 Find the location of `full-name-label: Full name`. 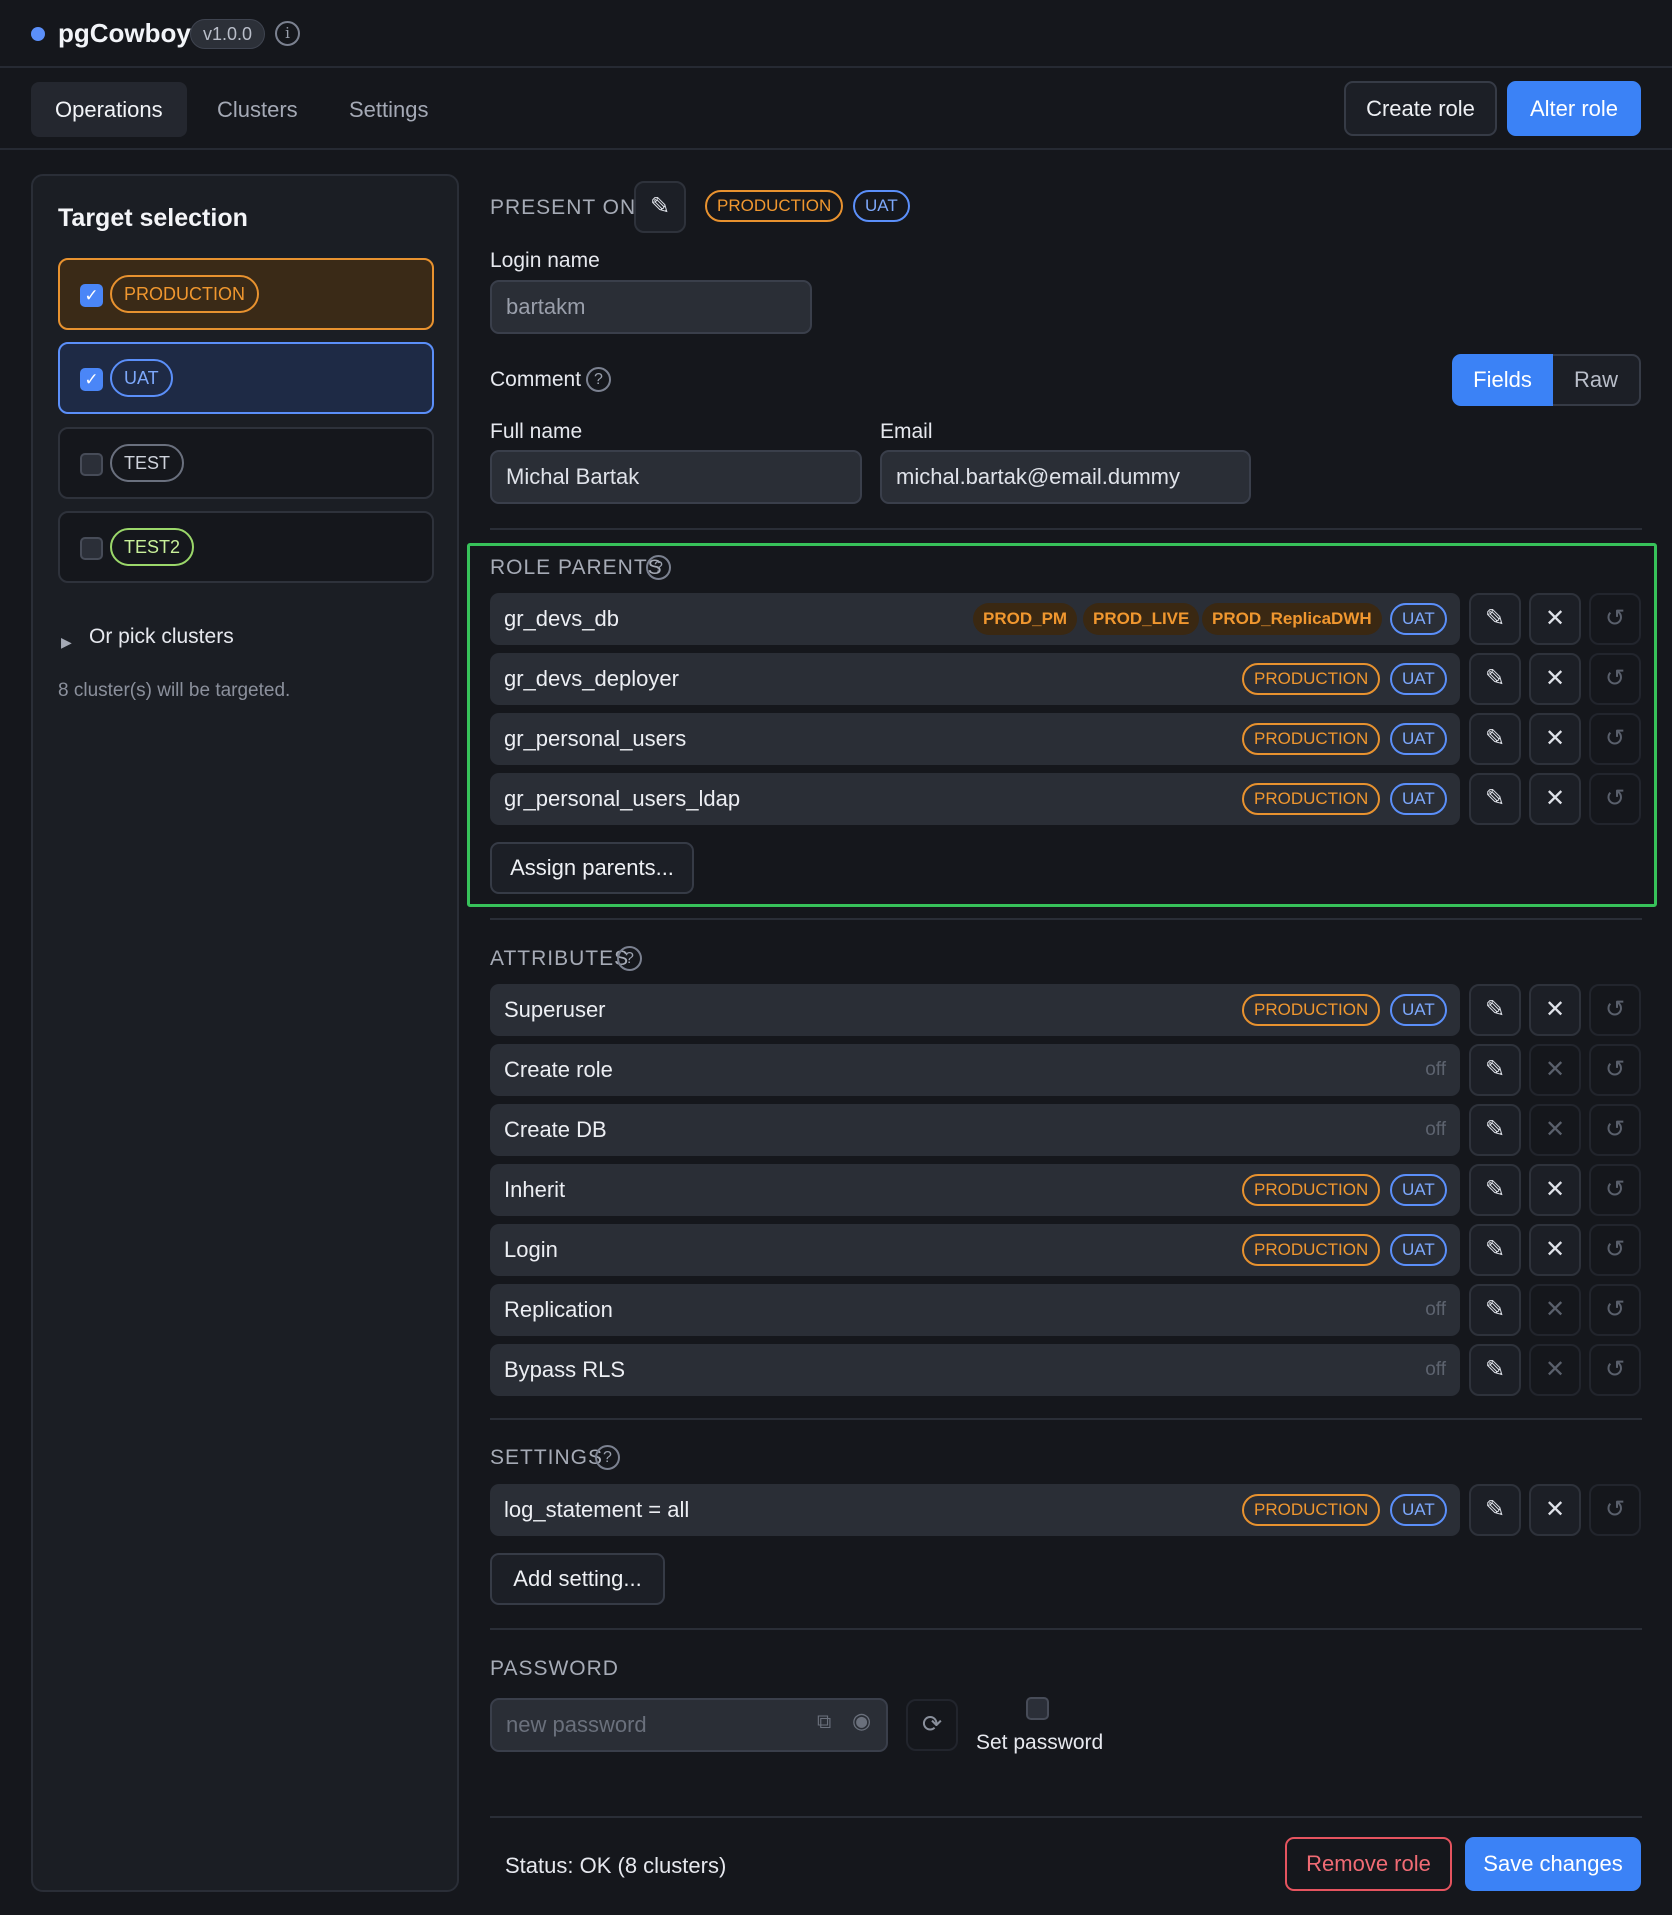

full-name-label: Full name is located at coordinates (536, 431).